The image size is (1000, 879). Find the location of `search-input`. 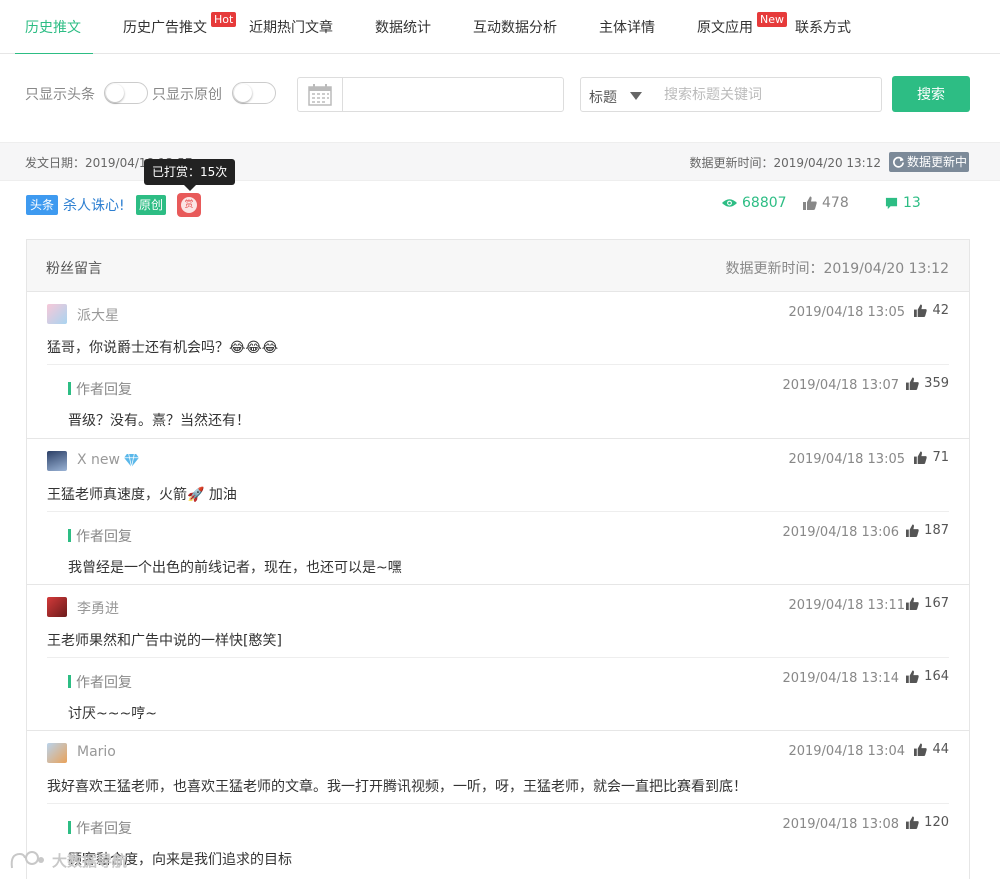

search-input is located at coordinates (768, 94).